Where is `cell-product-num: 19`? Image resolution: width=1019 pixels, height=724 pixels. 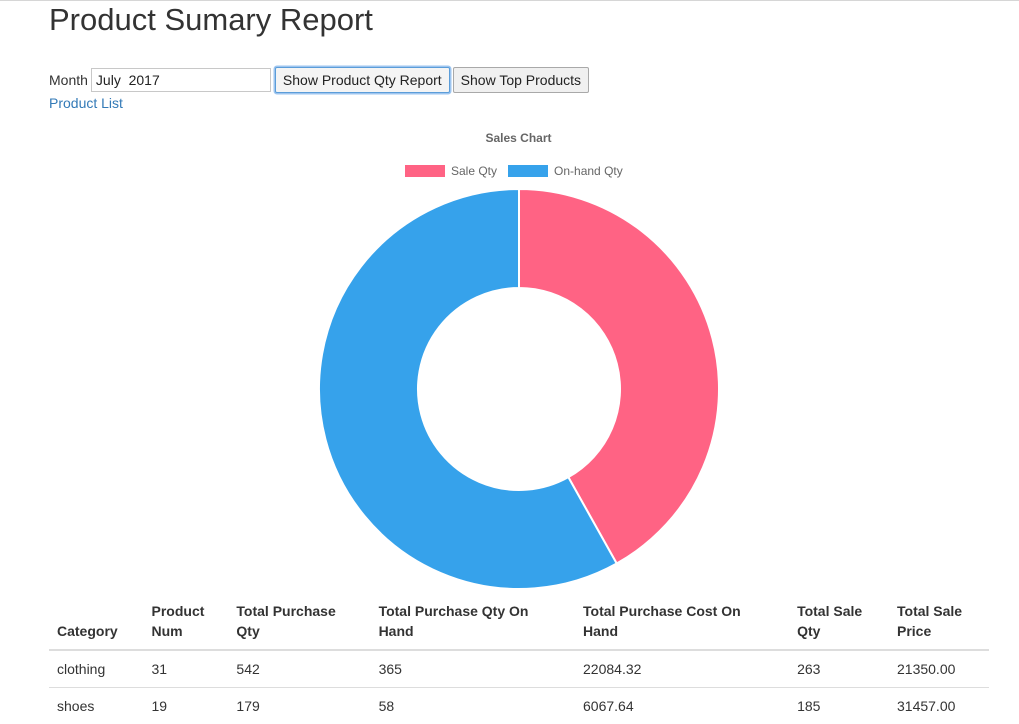 cell-product-num: 19 is located at coordinates (186, 706).